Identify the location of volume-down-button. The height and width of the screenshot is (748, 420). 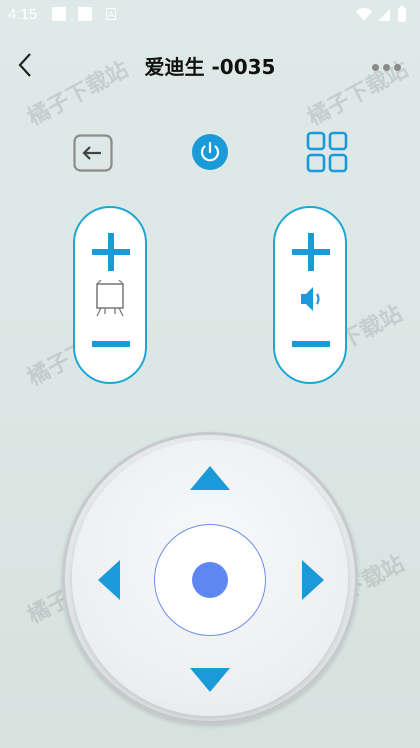
(310, 344).